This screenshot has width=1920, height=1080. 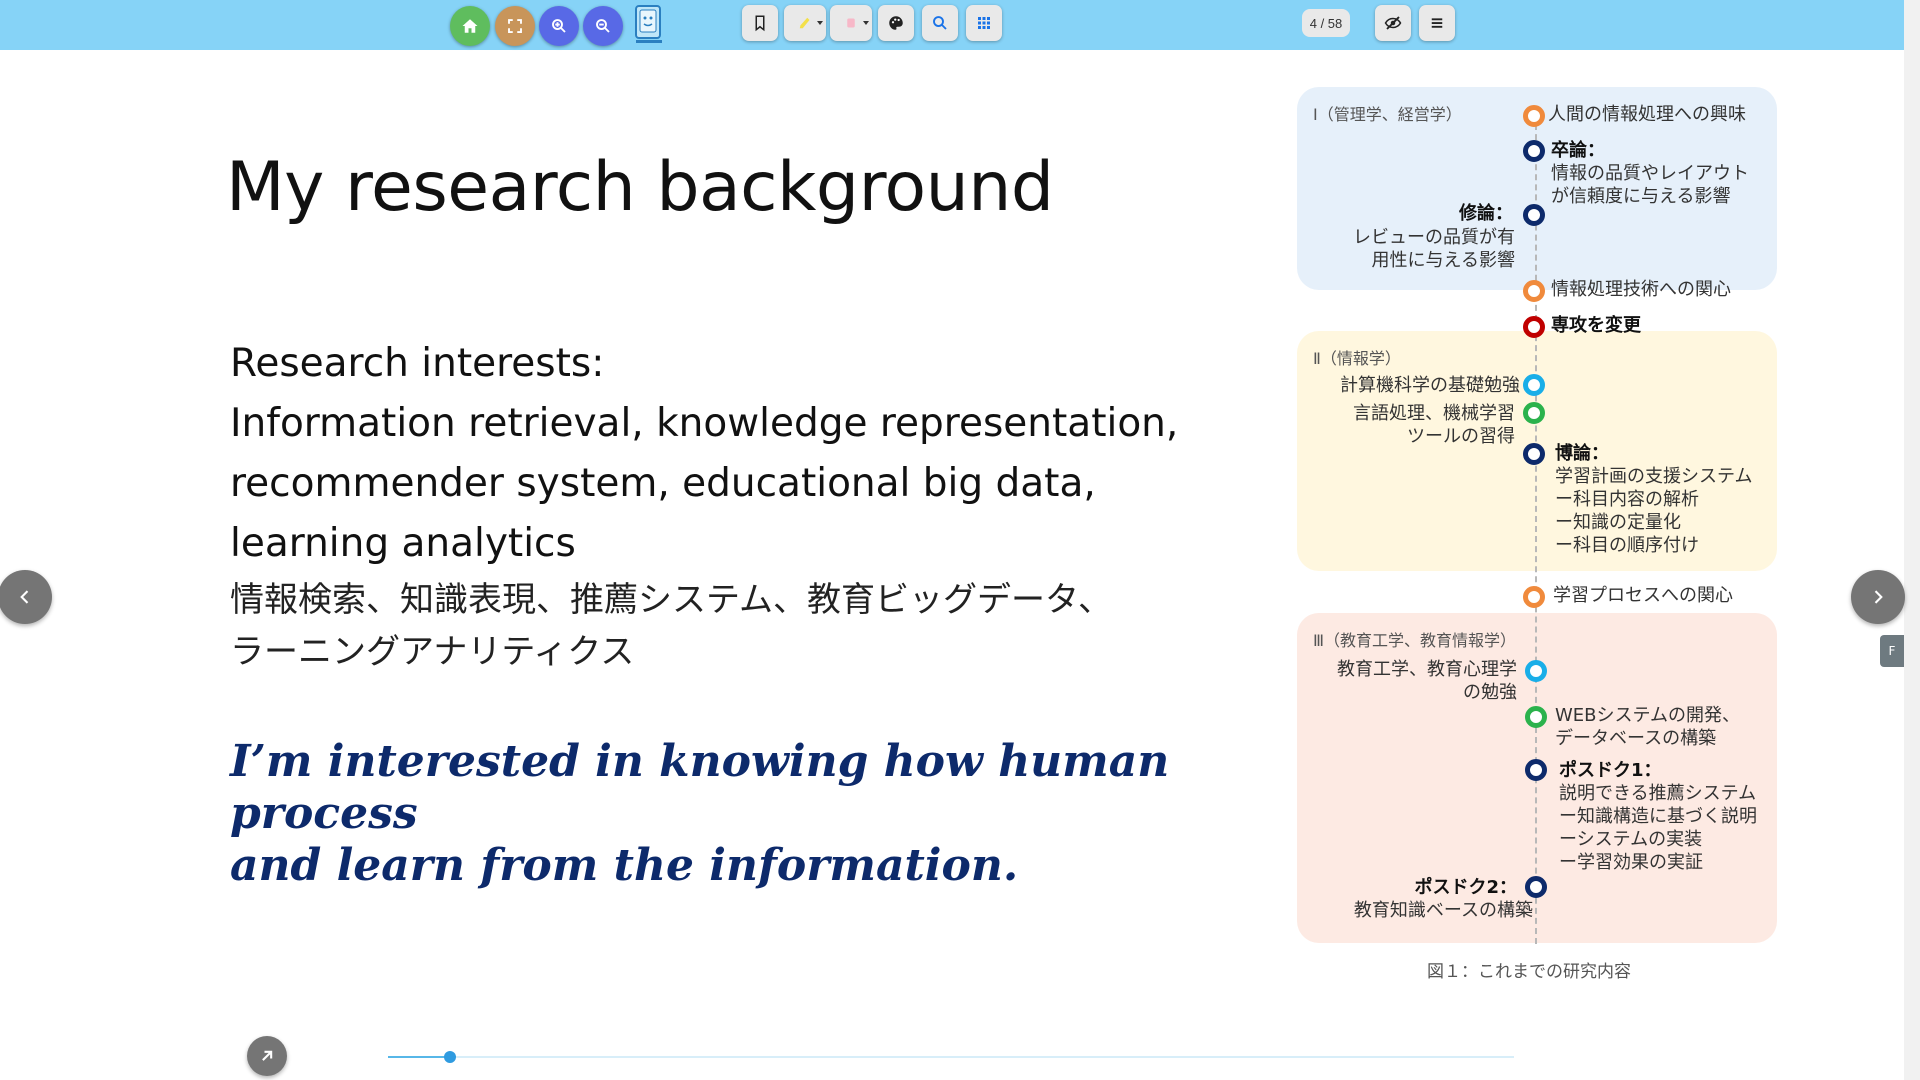 I want to click on timeline-text: WEBシステムの開発、 データベースの構築, so click(x=1647, y=727).